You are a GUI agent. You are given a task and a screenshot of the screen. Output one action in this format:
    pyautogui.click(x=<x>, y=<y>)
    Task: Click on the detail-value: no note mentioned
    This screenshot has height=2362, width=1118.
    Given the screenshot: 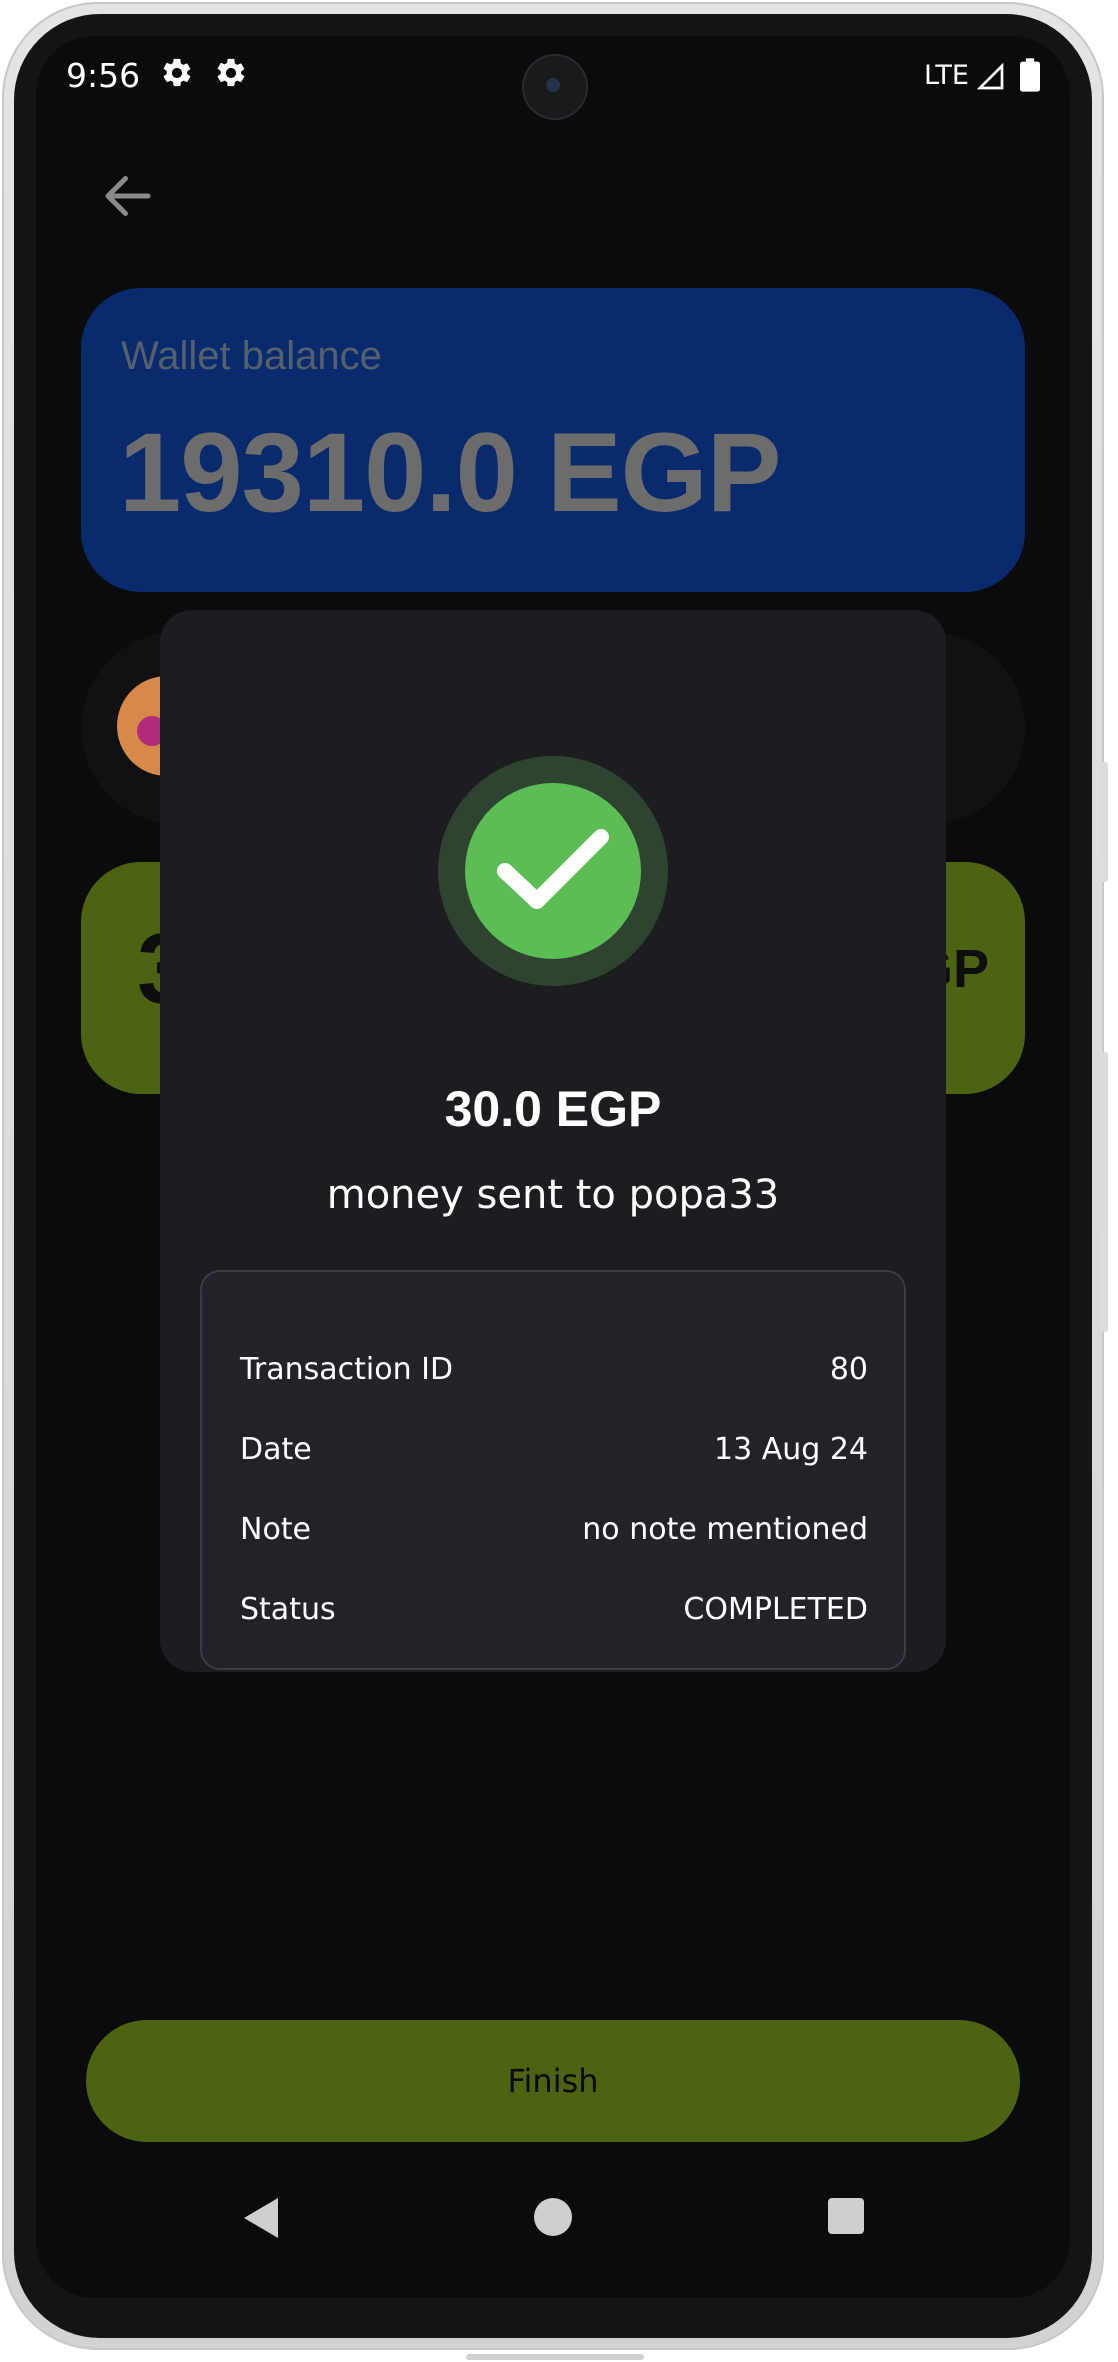 What is the action you would take?
    pyautogui.click(x=725, y=1529)
    